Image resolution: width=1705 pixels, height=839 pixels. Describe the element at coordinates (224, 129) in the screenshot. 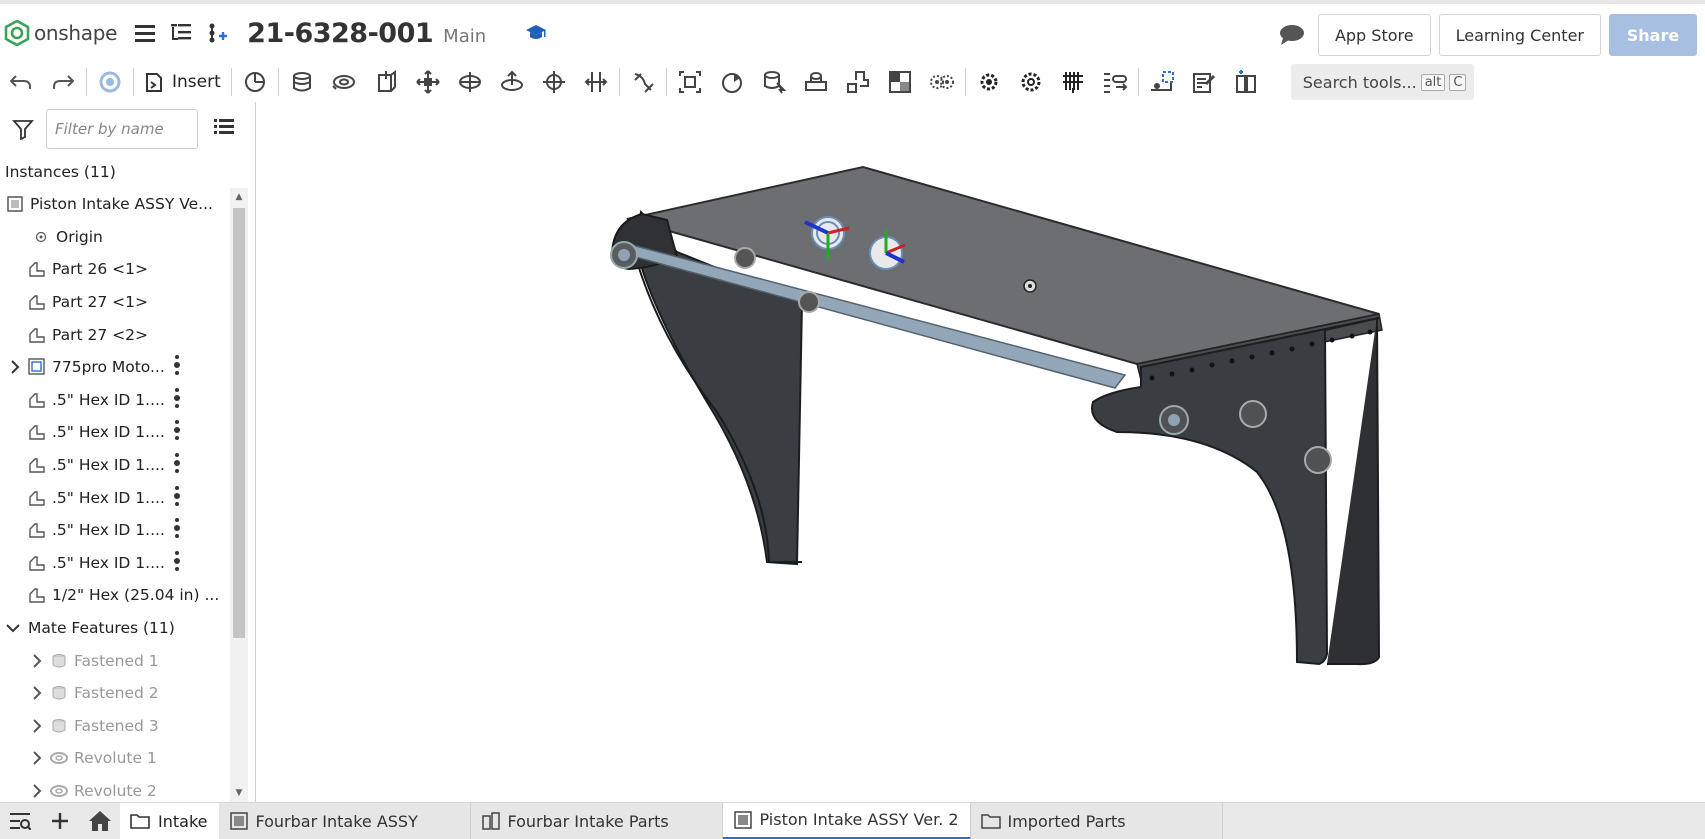

I see `list-view-icon` at that location.